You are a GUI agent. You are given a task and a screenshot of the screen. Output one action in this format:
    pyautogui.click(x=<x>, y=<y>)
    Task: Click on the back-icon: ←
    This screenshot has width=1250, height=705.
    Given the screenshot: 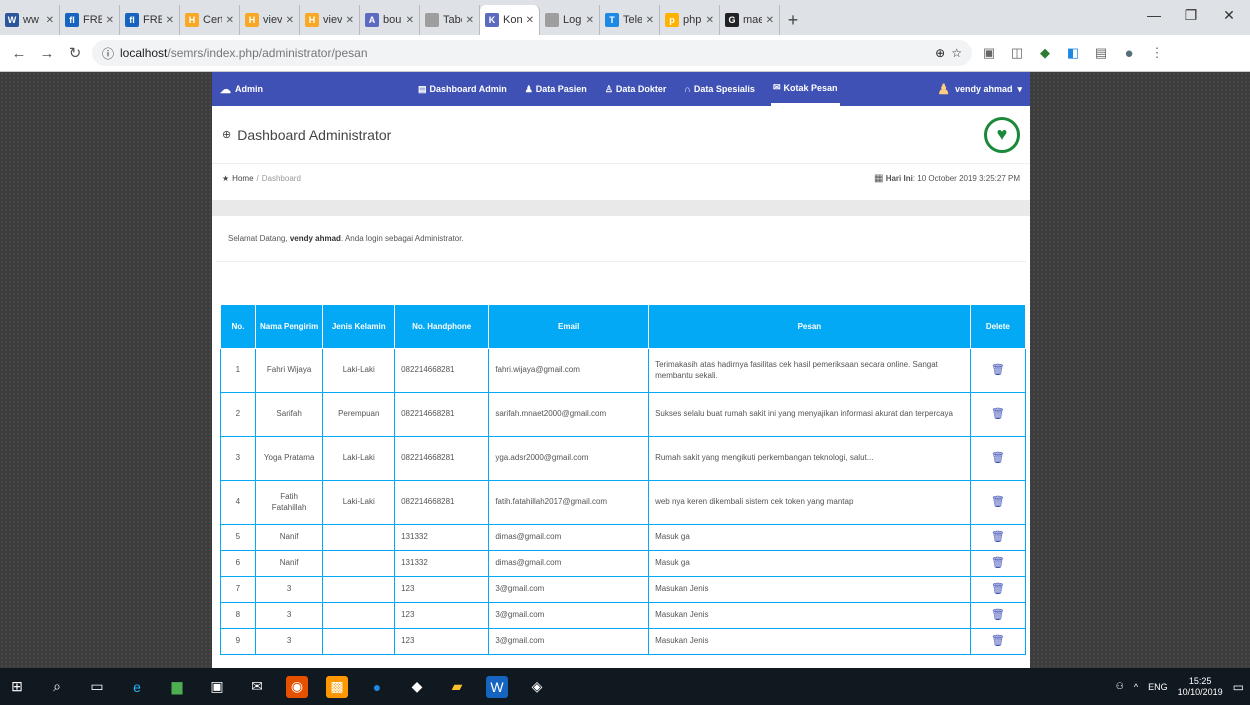 What is the action you would take?
    pyautogui.click(x=19, y=53)
    